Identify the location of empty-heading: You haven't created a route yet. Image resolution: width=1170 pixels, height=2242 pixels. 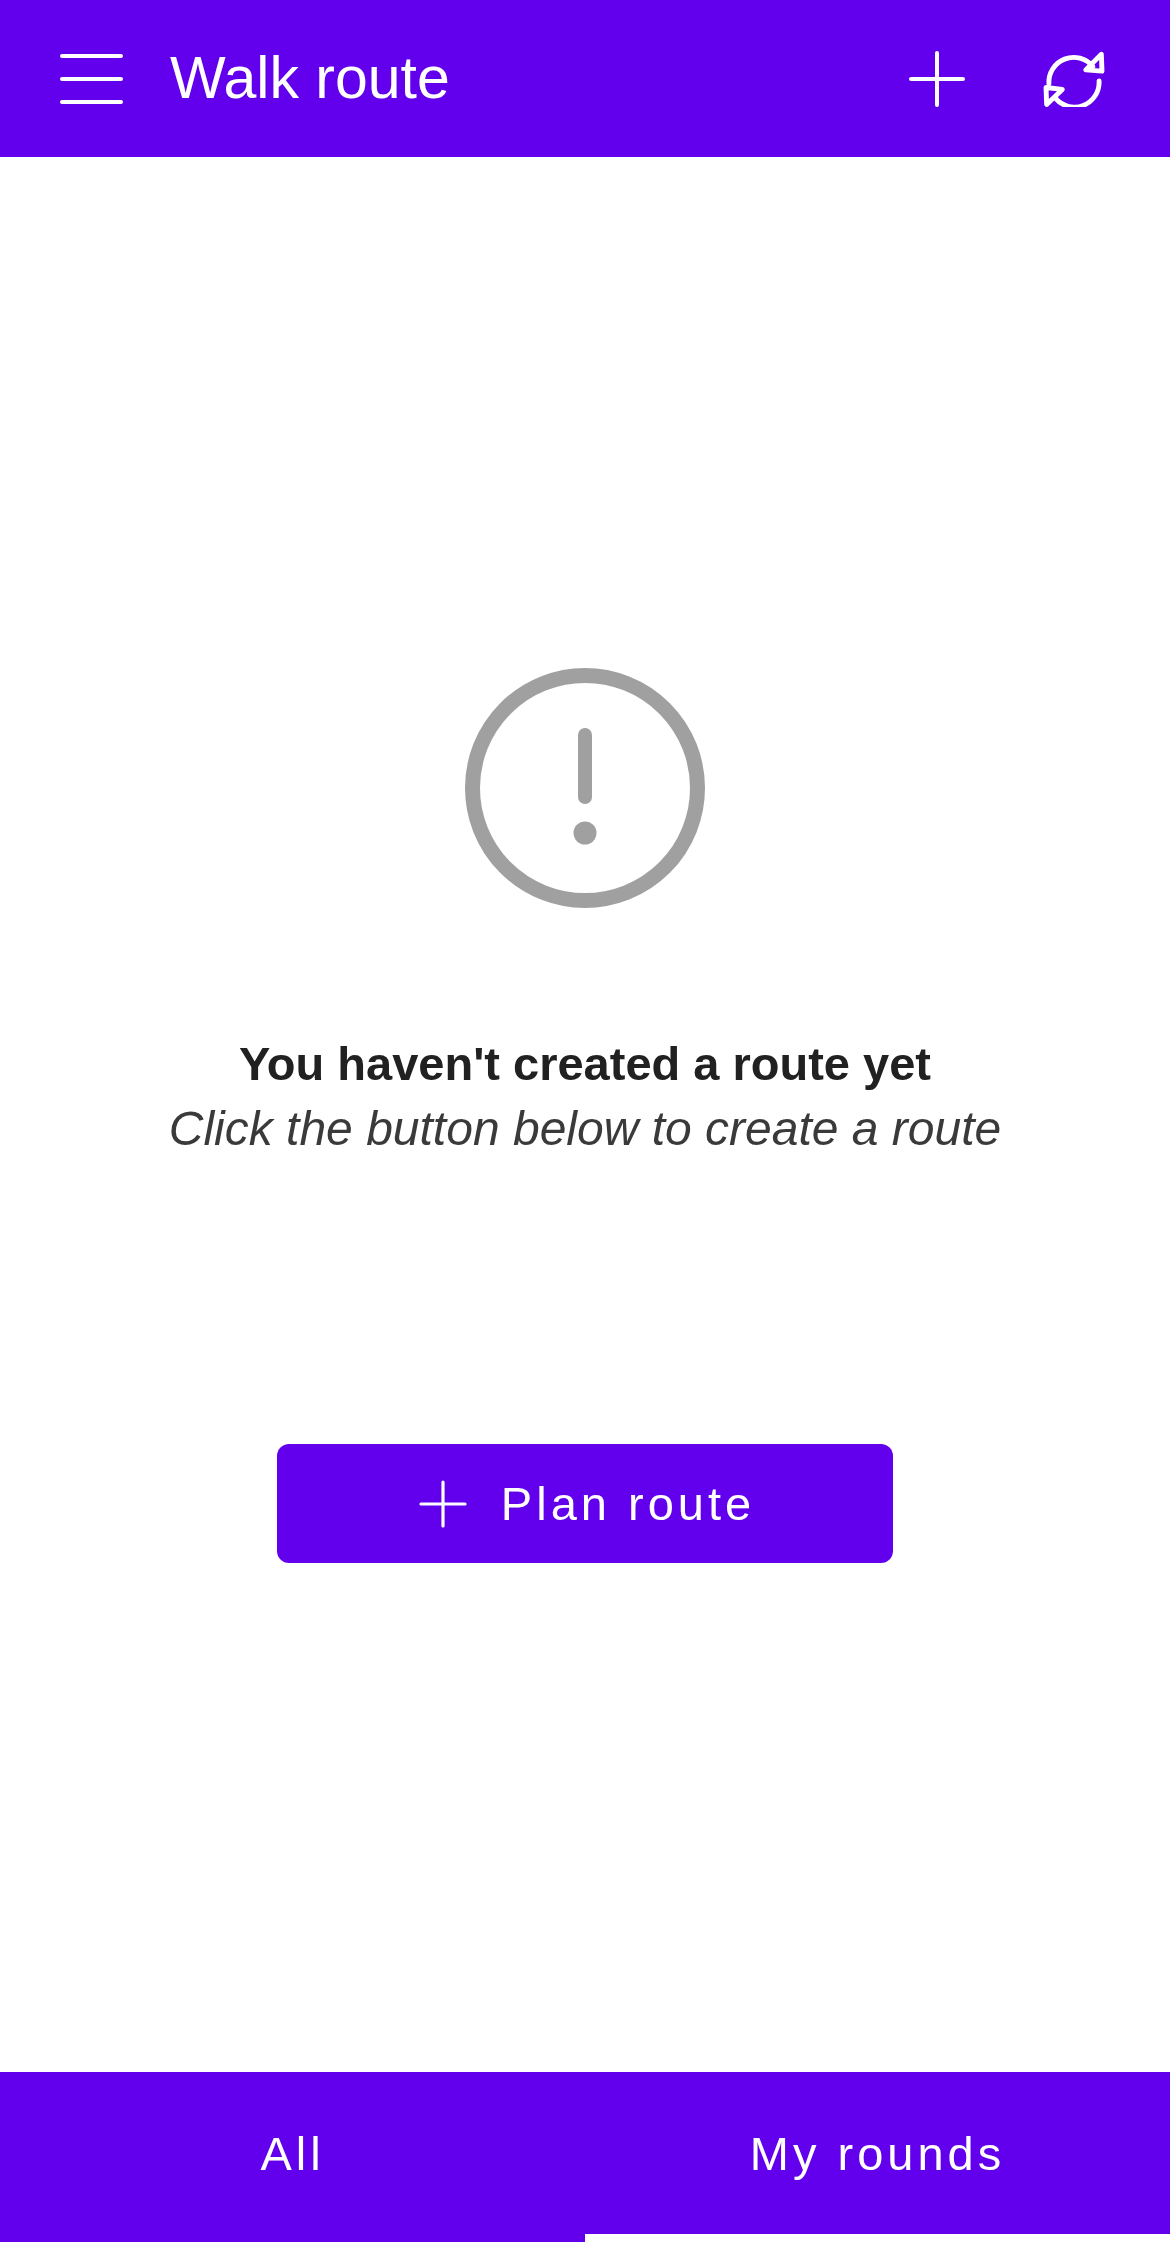
(585, 1064).